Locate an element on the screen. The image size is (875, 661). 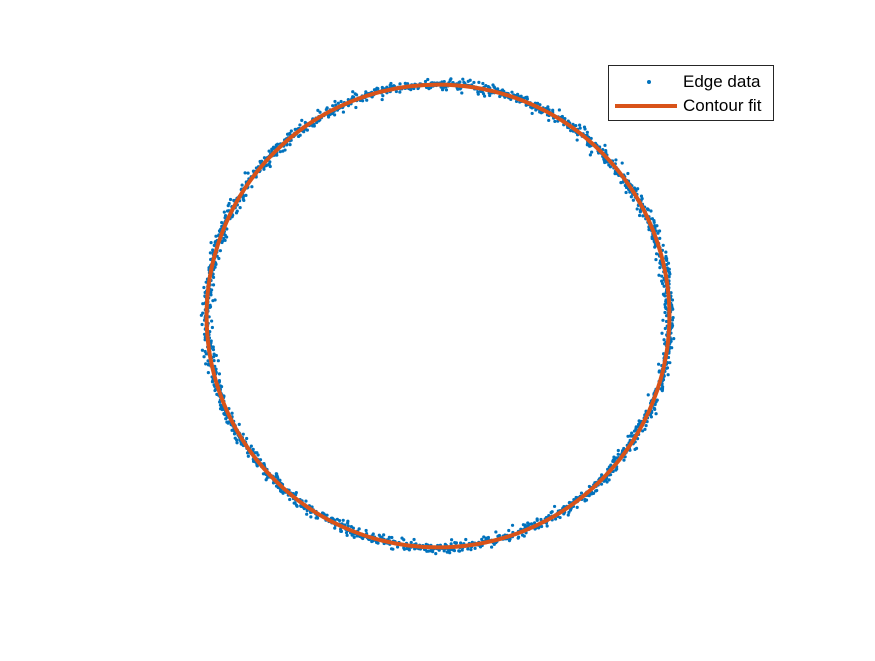
contour-fit-line-icon is located at coordinates (646, 106).